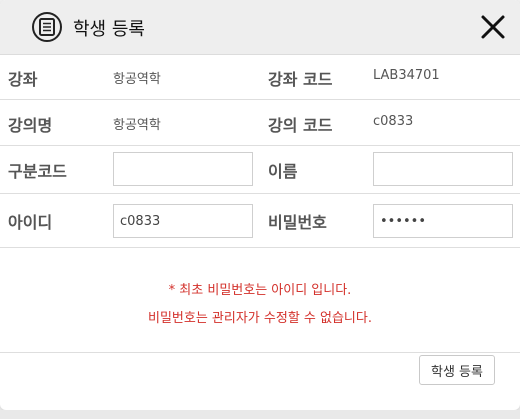 Image resolution: width=520 pixels, height=419 pixels. Describe the element at coordinates (393, 121) in the screenshot. I see `lecture-code-value: c0833` at that location.